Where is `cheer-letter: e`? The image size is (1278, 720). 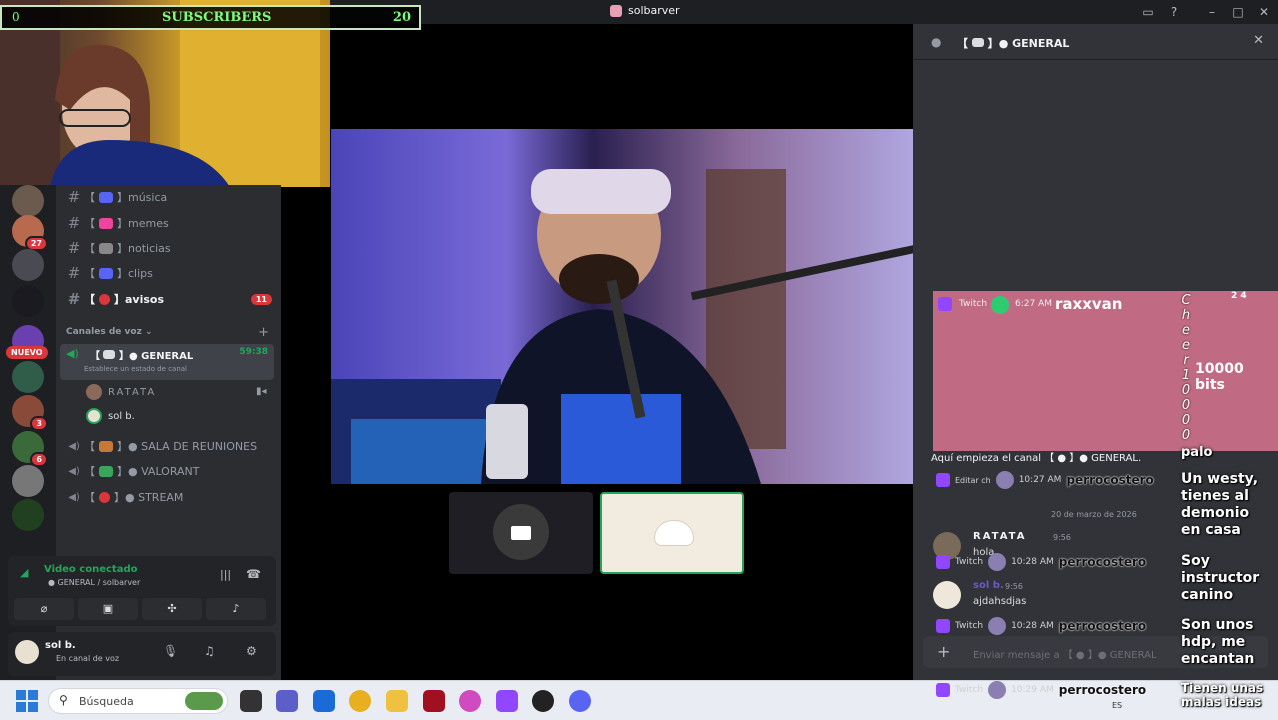 cheer-letter: e is located at coordinates (1186, 345).